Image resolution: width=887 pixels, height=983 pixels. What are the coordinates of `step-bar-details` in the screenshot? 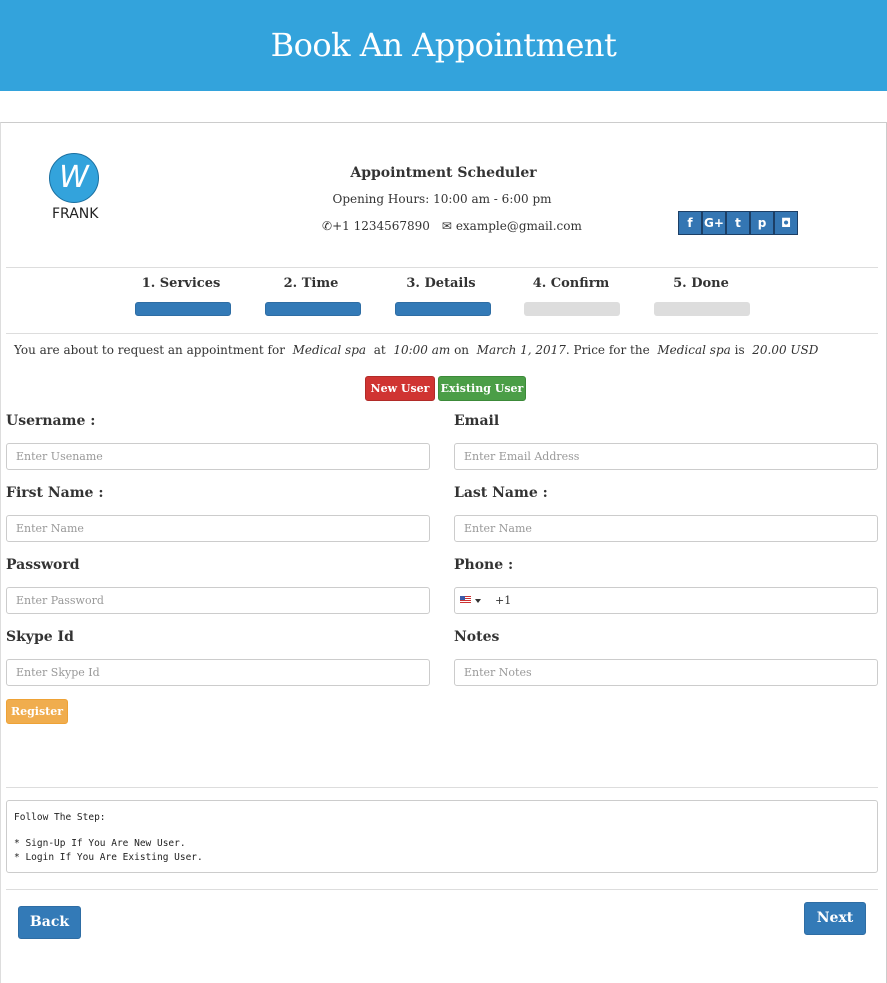 It's located at (443, 309).